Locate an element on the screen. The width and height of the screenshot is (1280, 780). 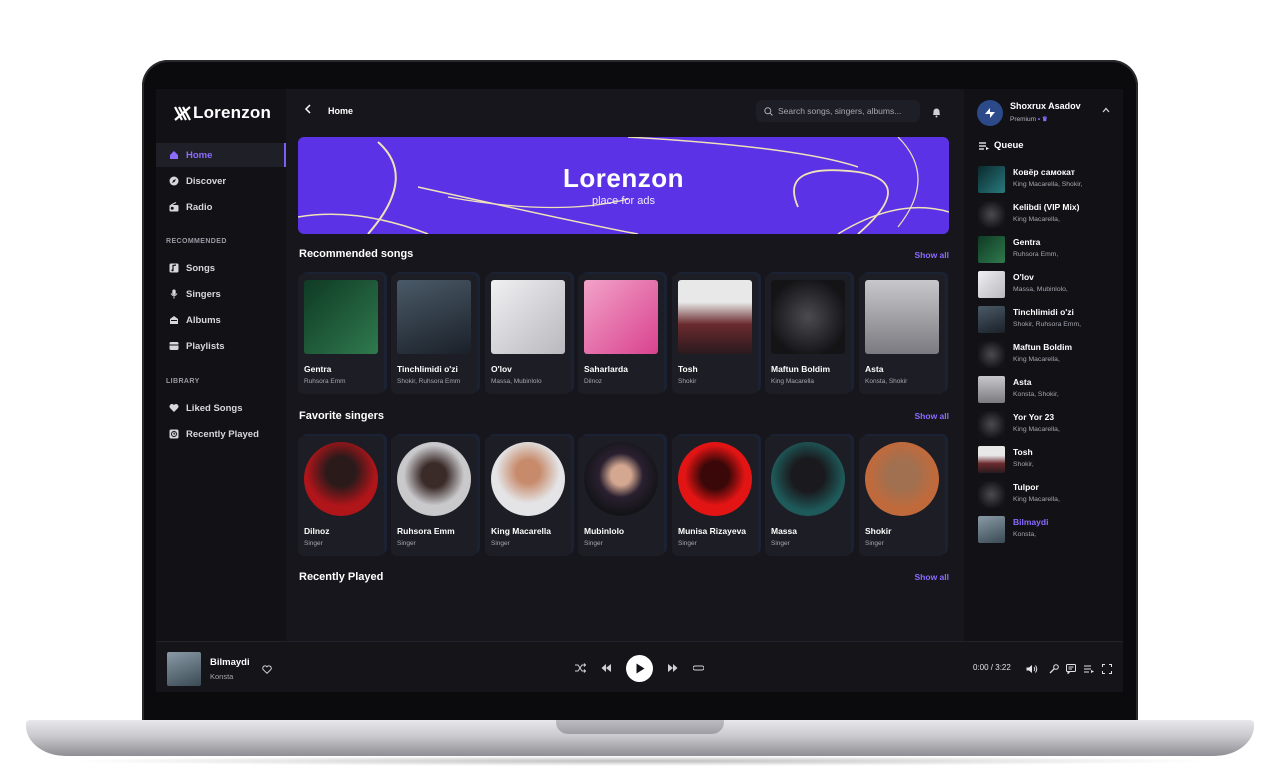
sidebar-item-liked-songs: Liked Songs is located at coordinates (221, 408).